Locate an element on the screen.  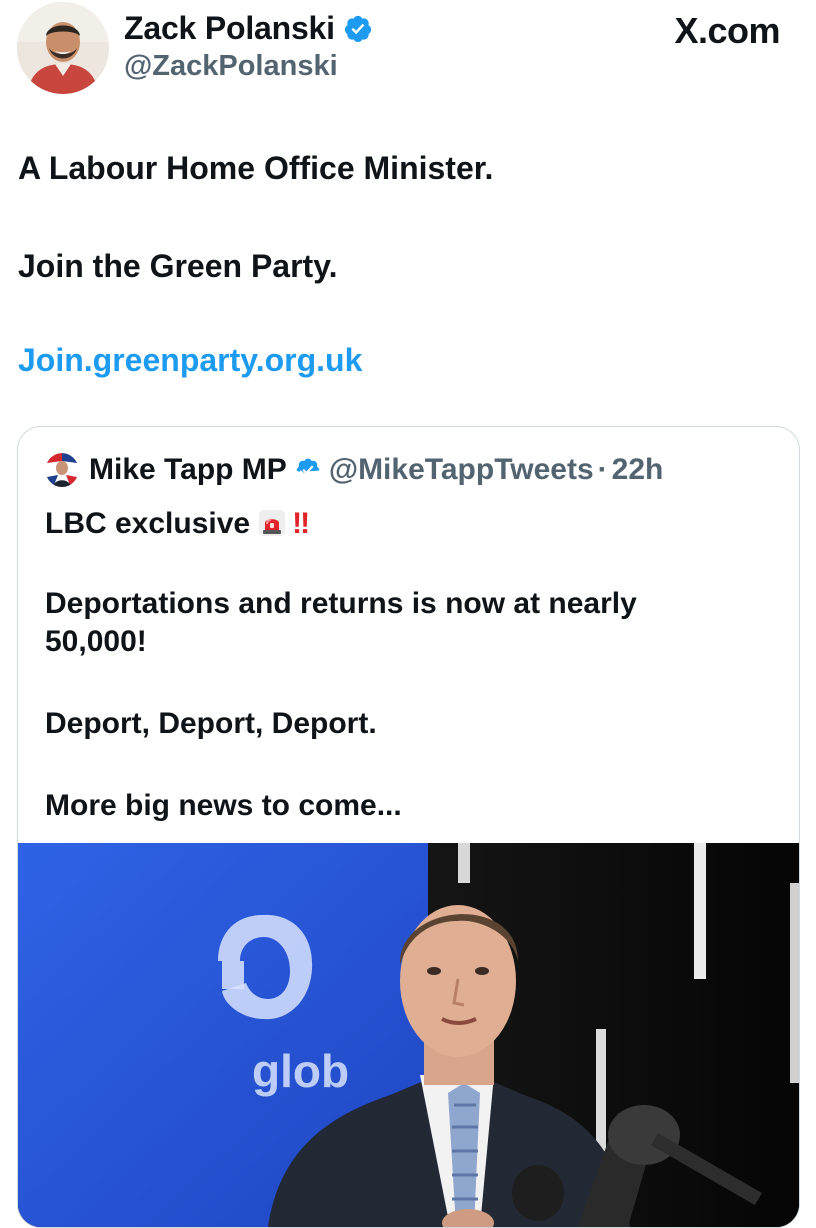
quoted-author-name: Mike Tapp MP is located at coordinates (188, 470).